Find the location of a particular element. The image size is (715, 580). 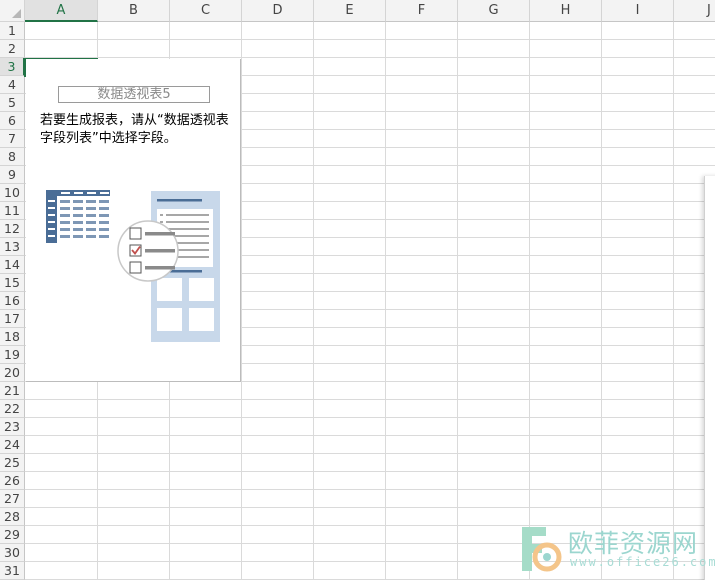

row-header-31: 31 is located at coordinates (12, 571).